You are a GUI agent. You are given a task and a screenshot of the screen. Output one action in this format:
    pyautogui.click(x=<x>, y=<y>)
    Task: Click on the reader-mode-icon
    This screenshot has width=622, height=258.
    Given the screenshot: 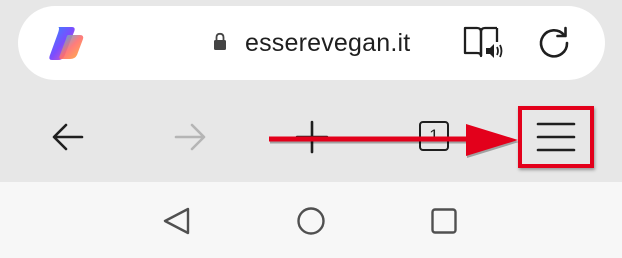 What is the action you would take?
    pyautogui.click(x=483, y=41)
    